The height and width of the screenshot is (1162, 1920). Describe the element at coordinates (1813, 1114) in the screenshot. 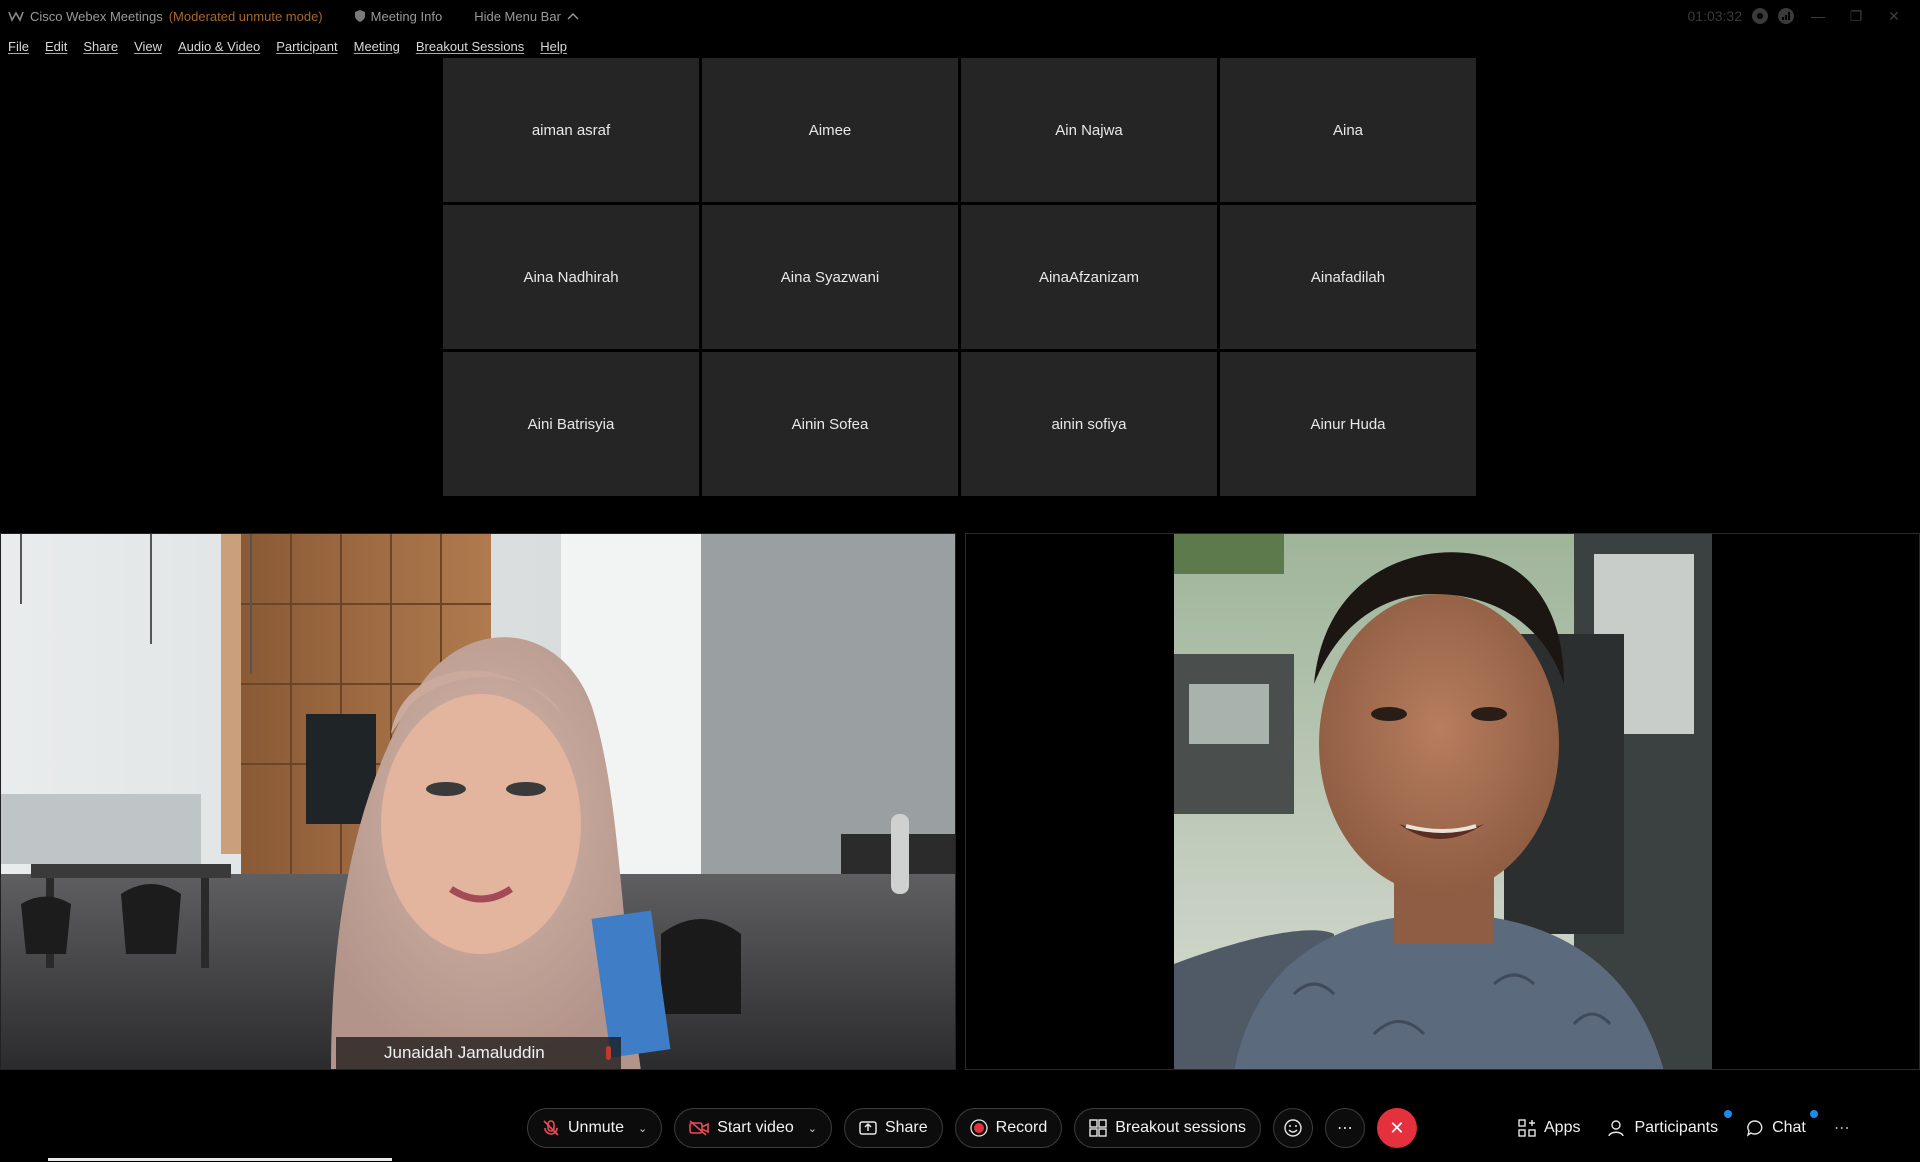

I see `chat-notification-dot` at that location.